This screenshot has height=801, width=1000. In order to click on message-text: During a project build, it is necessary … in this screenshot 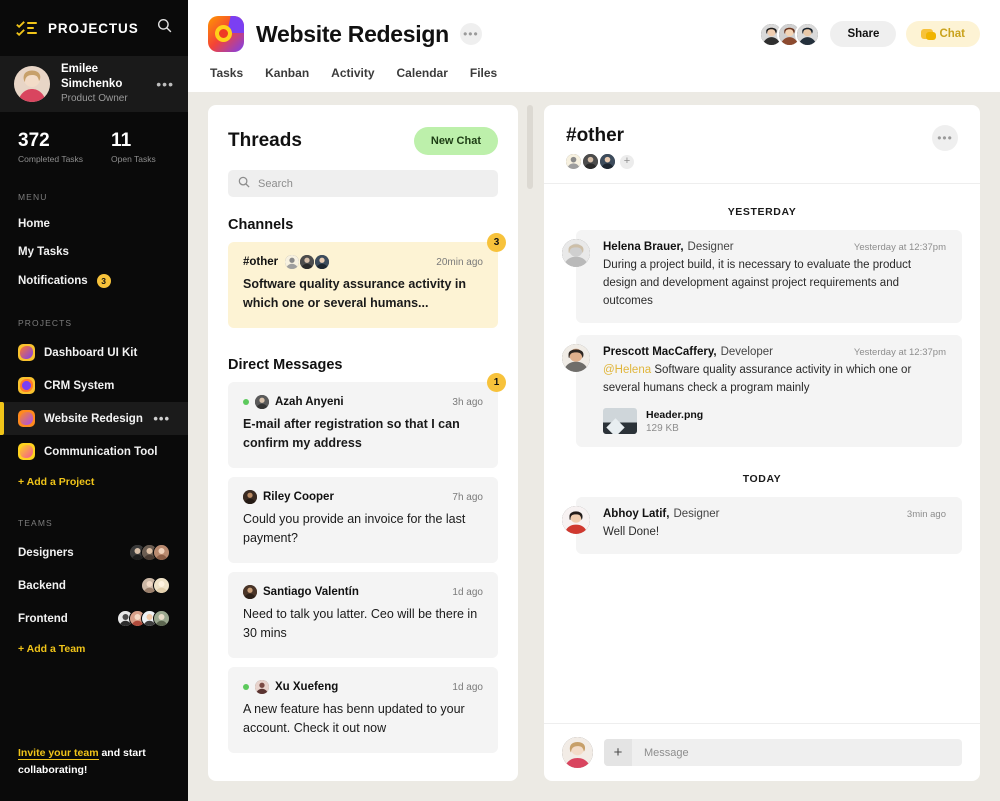, I will do `click(757, 283)`.